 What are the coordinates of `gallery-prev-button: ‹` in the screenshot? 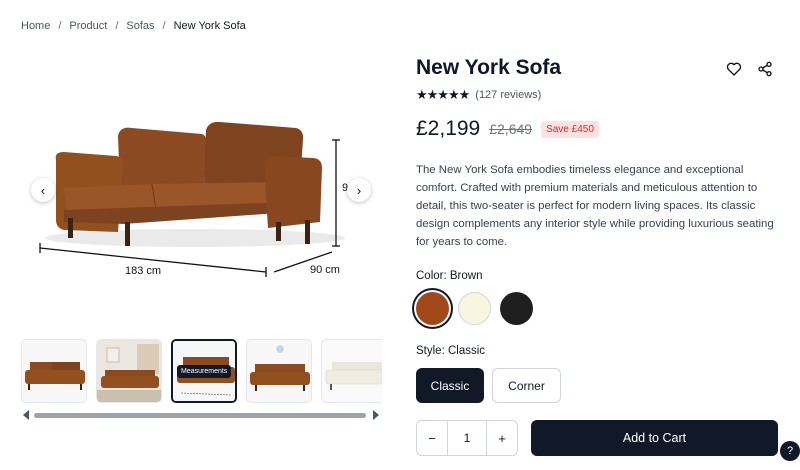 It's located at (43, 190).